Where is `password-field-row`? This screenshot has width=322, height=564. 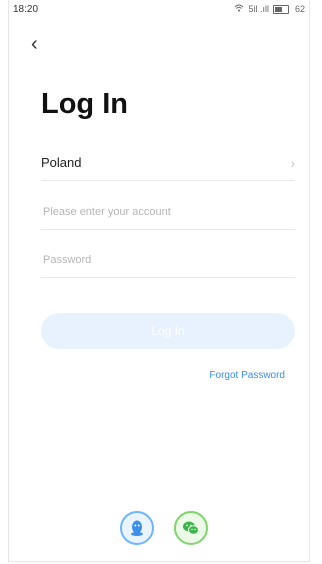
password-field-row is located at coordinates (168, 260).